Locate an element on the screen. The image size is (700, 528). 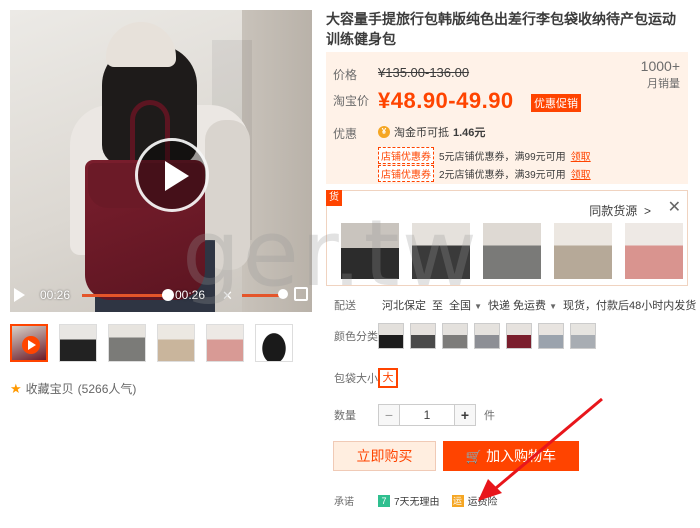
discount-label: 优惠 is located at coordinates (345, 134).